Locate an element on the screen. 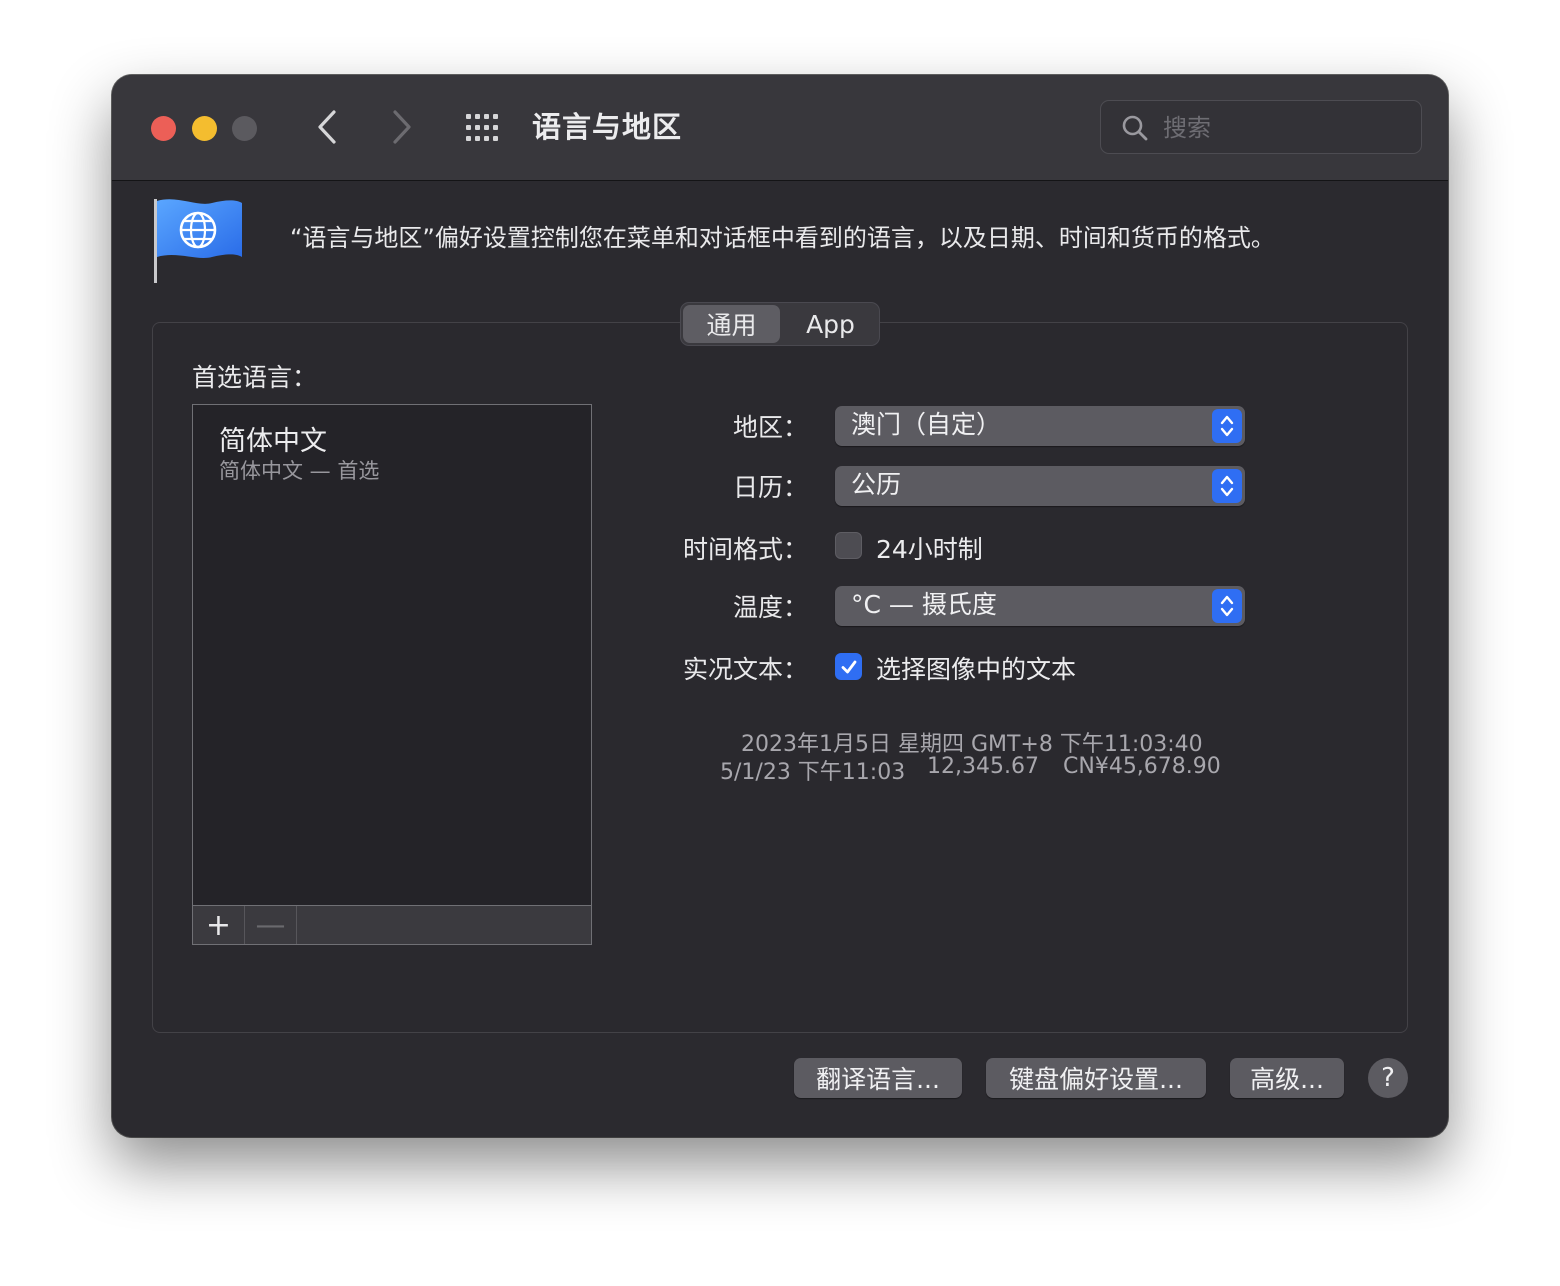  add-language-button: + is located at coordinates (219, 925).